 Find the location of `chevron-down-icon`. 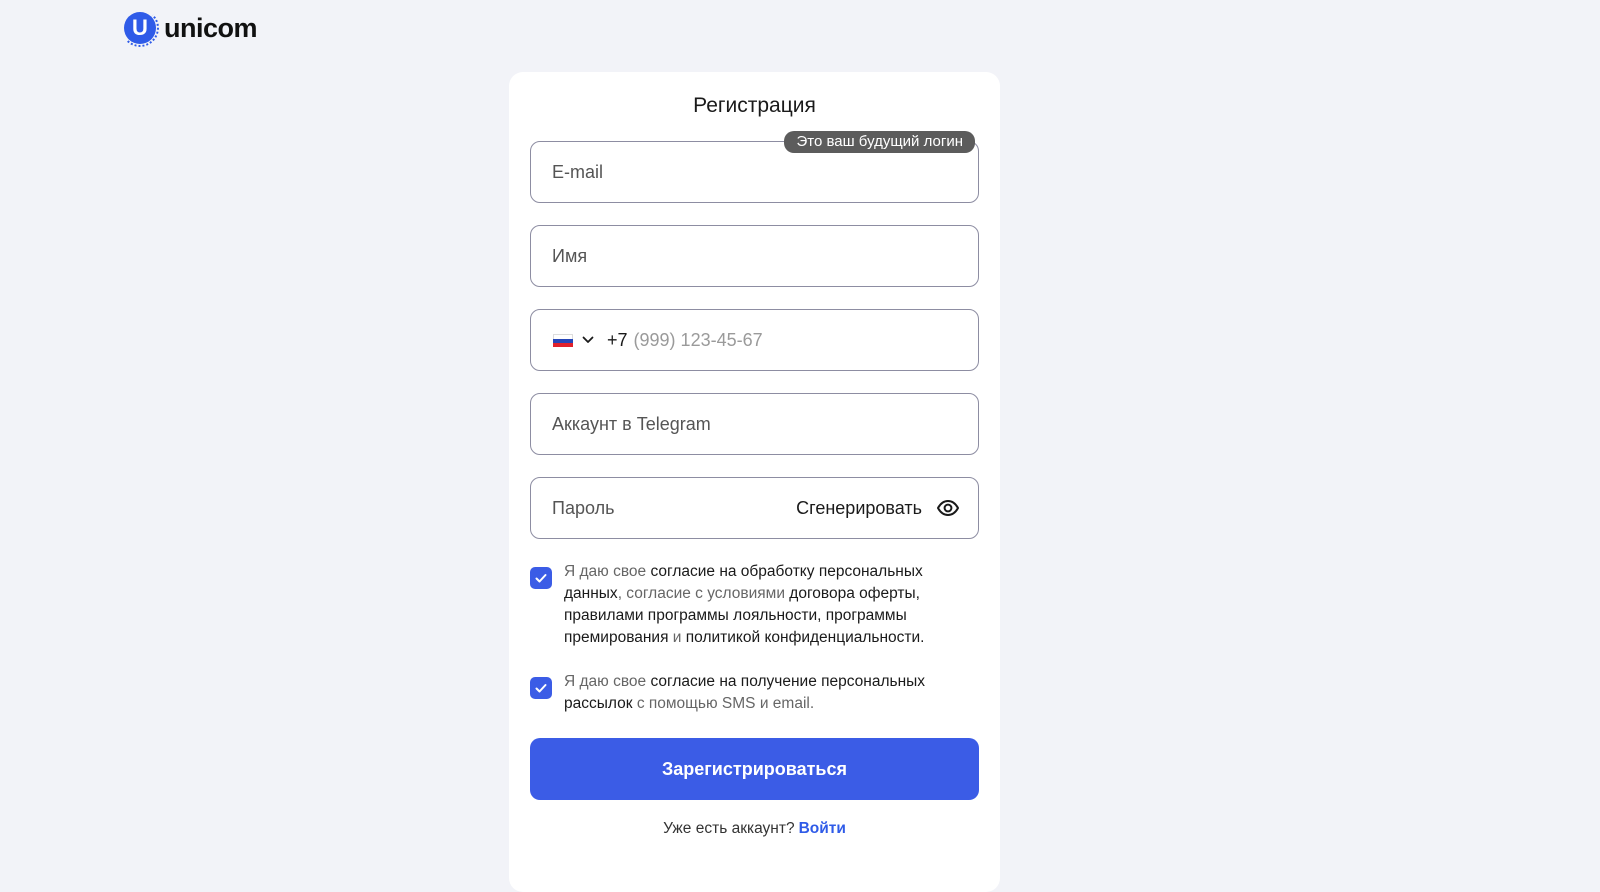

chevron-down-icon is located at coordinates (588, 340).